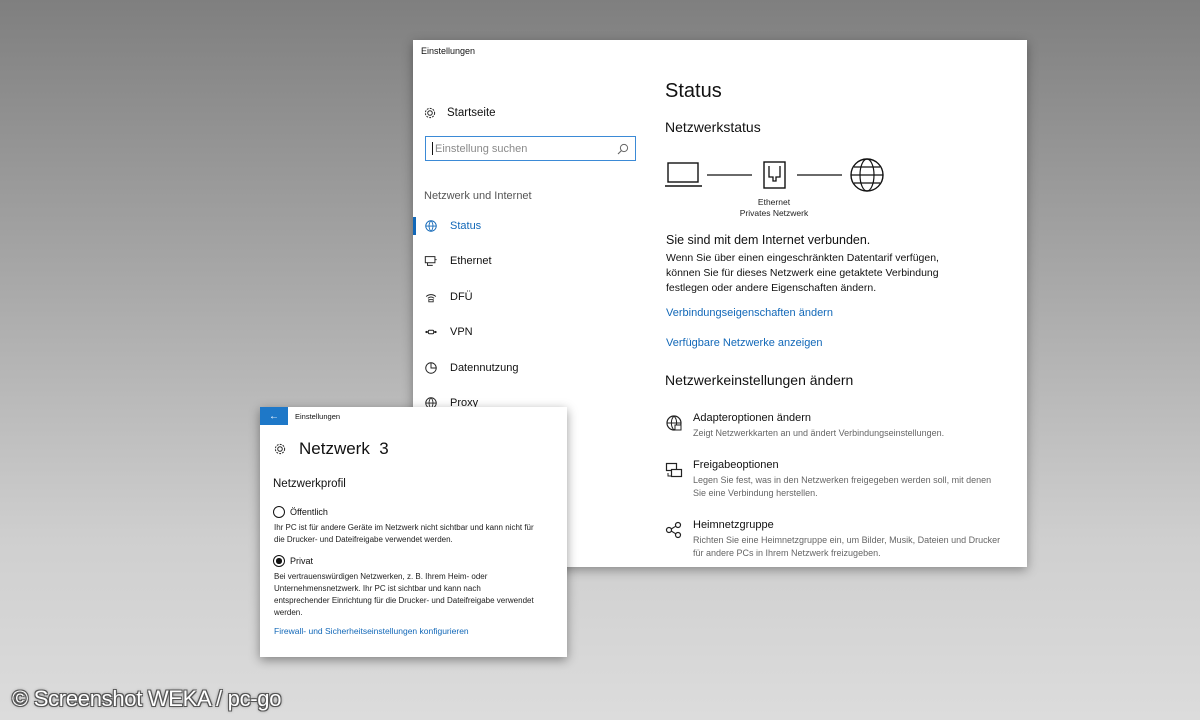 This screenshot has height=720, width=1200. I want to click on radio-public: Öffentlich, so click(300, 512).